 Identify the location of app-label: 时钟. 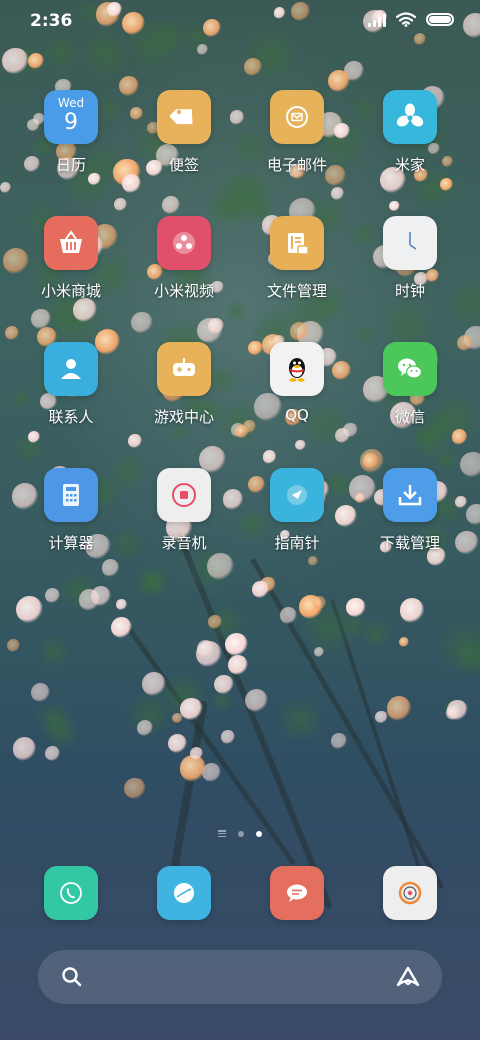
(409, 291).